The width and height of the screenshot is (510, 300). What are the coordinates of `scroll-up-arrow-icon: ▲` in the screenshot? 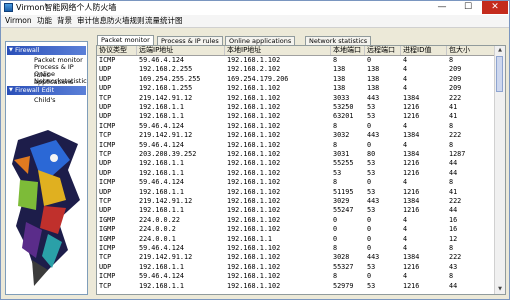 It's located at (500, 50).